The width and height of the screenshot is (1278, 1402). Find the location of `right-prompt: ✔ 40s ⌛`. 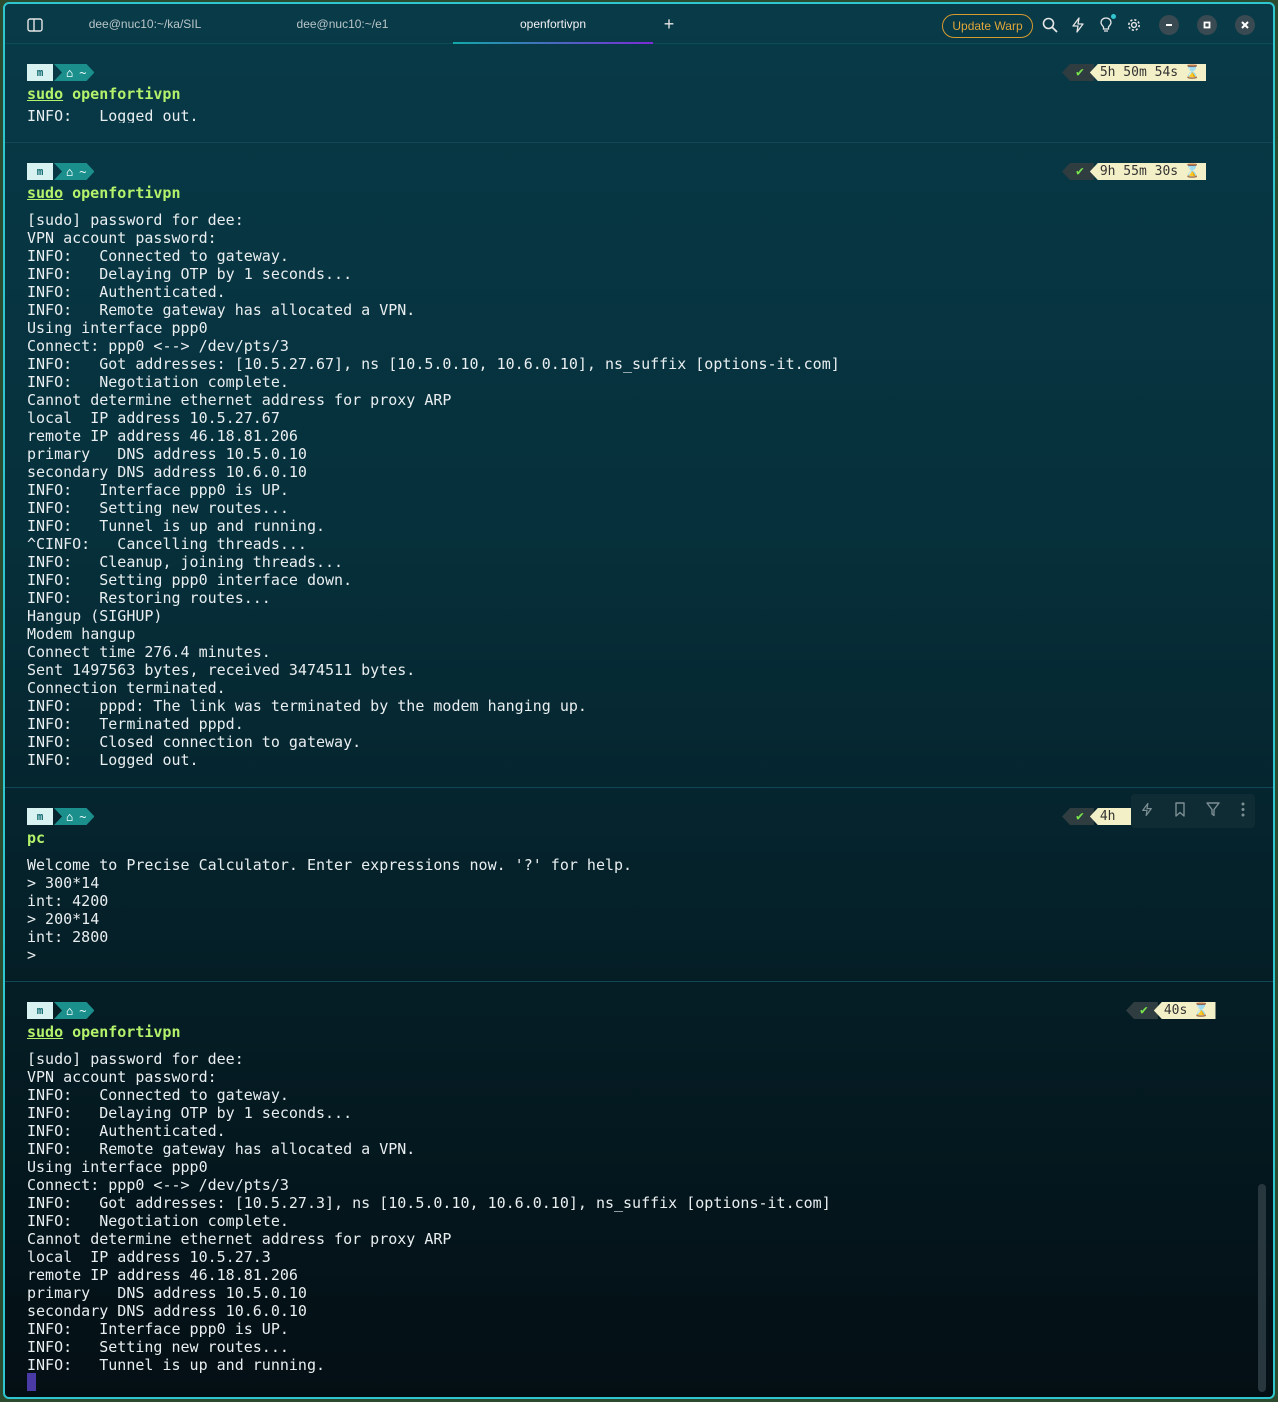

right-prompt: ✔ 40s ⌛ is located at coordinates (1171, 1010).